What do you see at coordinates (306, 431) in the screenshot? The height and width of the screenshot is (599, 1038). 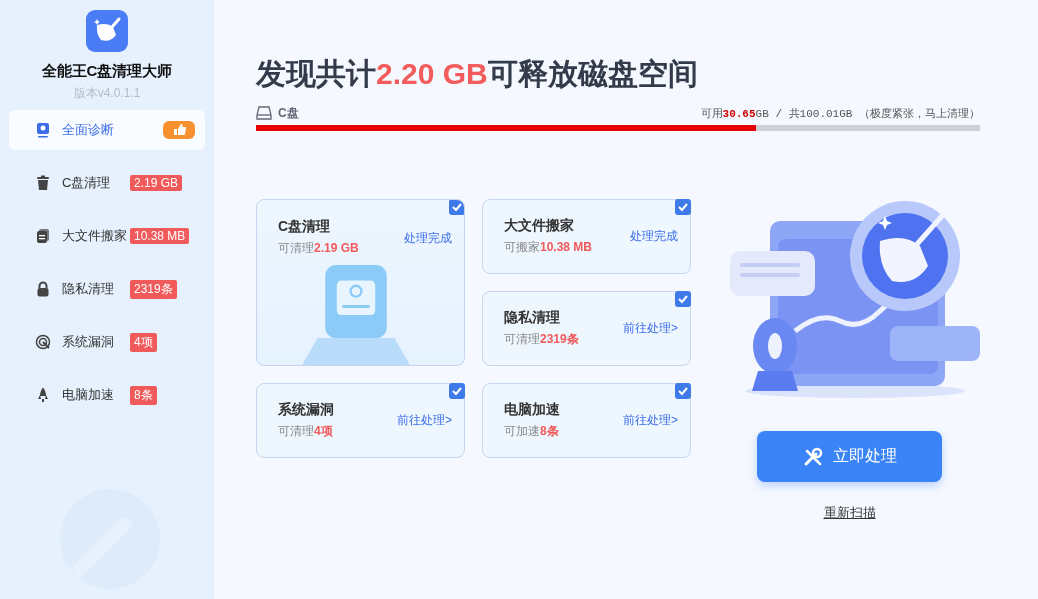 I see `card-summary: 可清理4项` at bounding box center [306, 431].